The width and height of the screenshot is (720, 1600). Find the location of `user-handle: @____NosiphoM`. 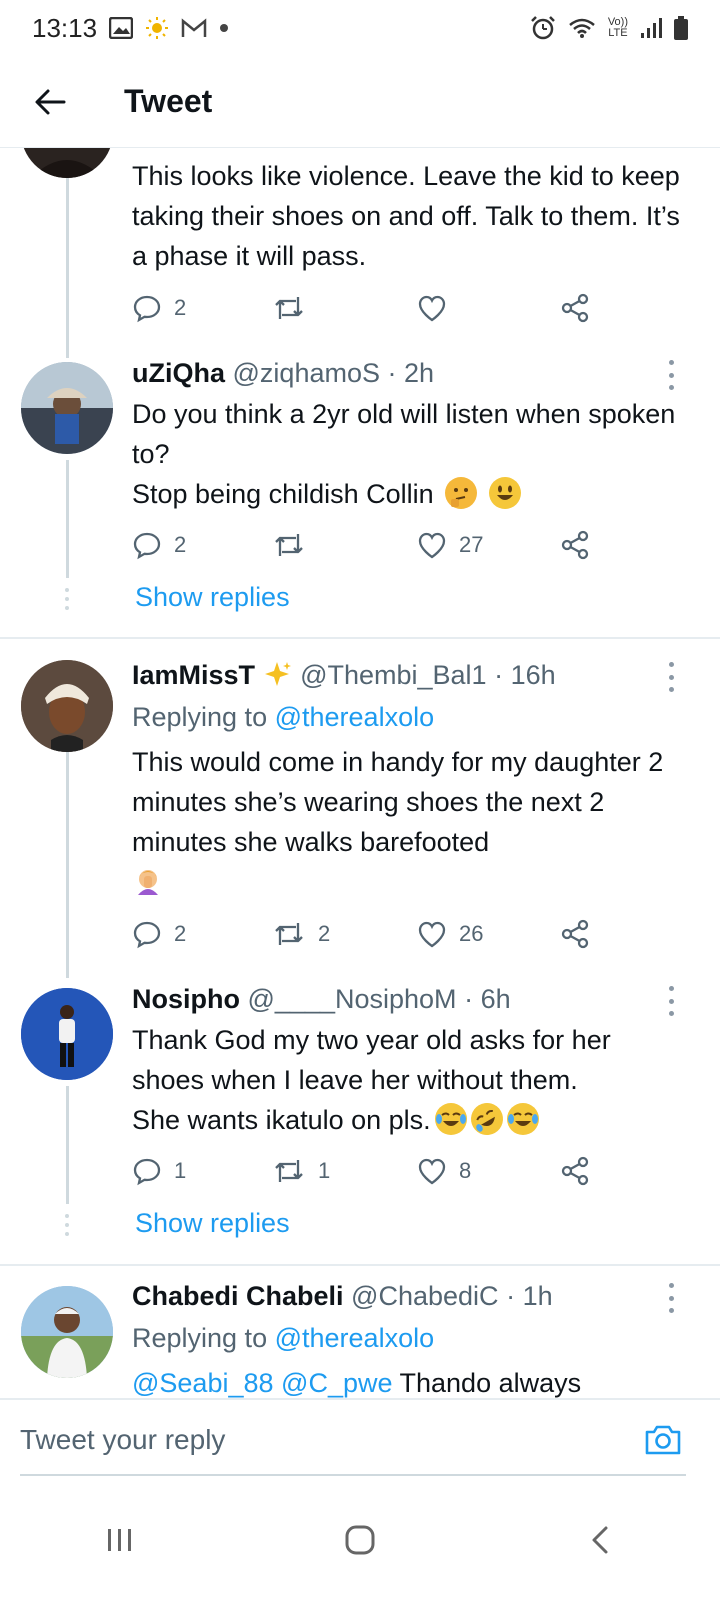

user-handle: @____NosiphoM is located at coordinates (352, 999).